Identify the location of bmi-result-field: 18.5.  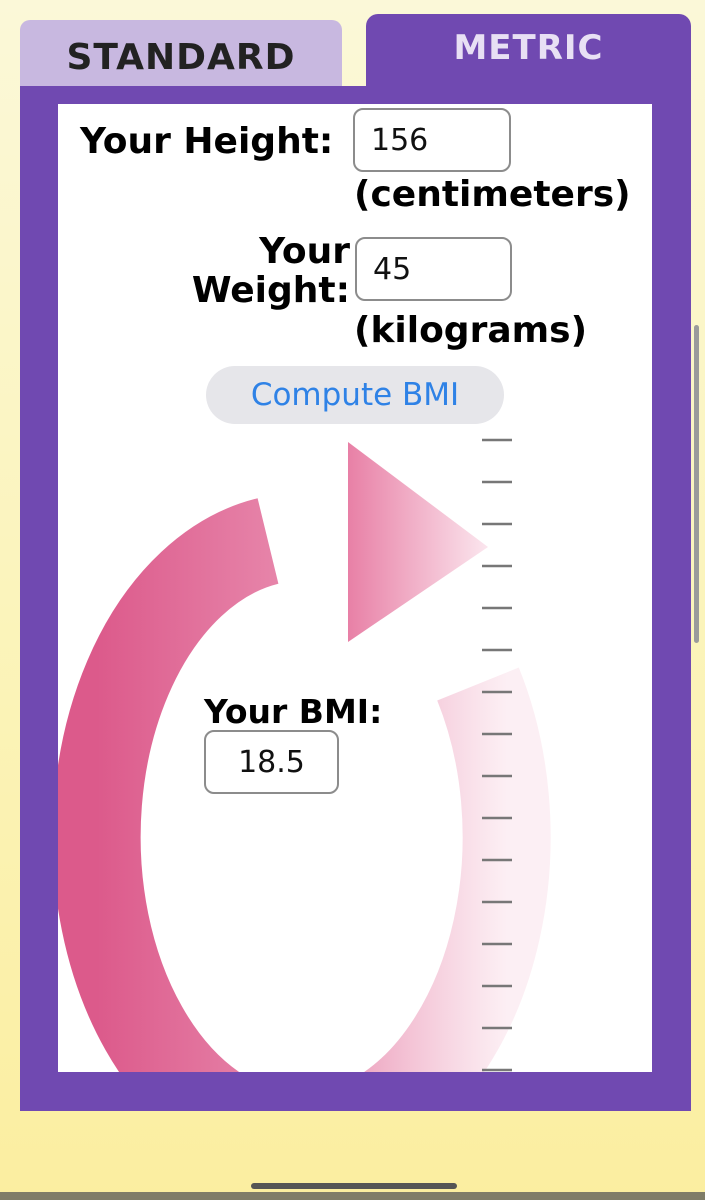
(271, 762).